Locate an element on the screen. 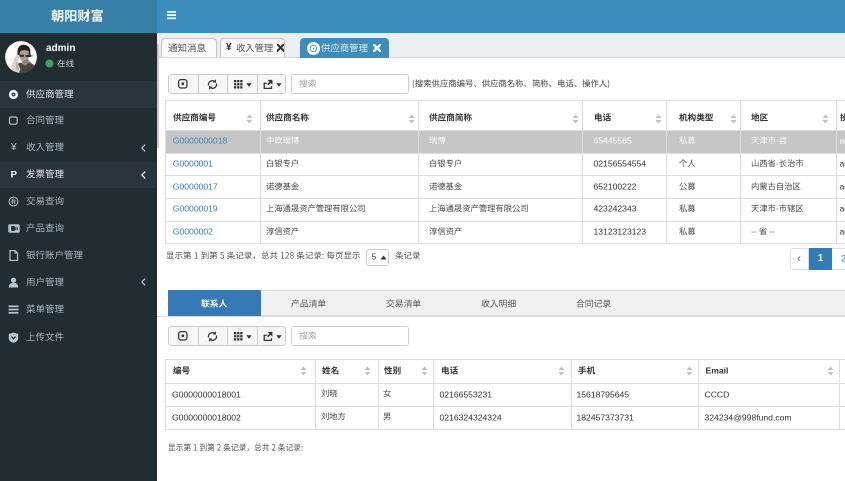 Image resolution: width=845 pixels, height=481 pixels. svg-text: R is located at coordinates (14, 202).